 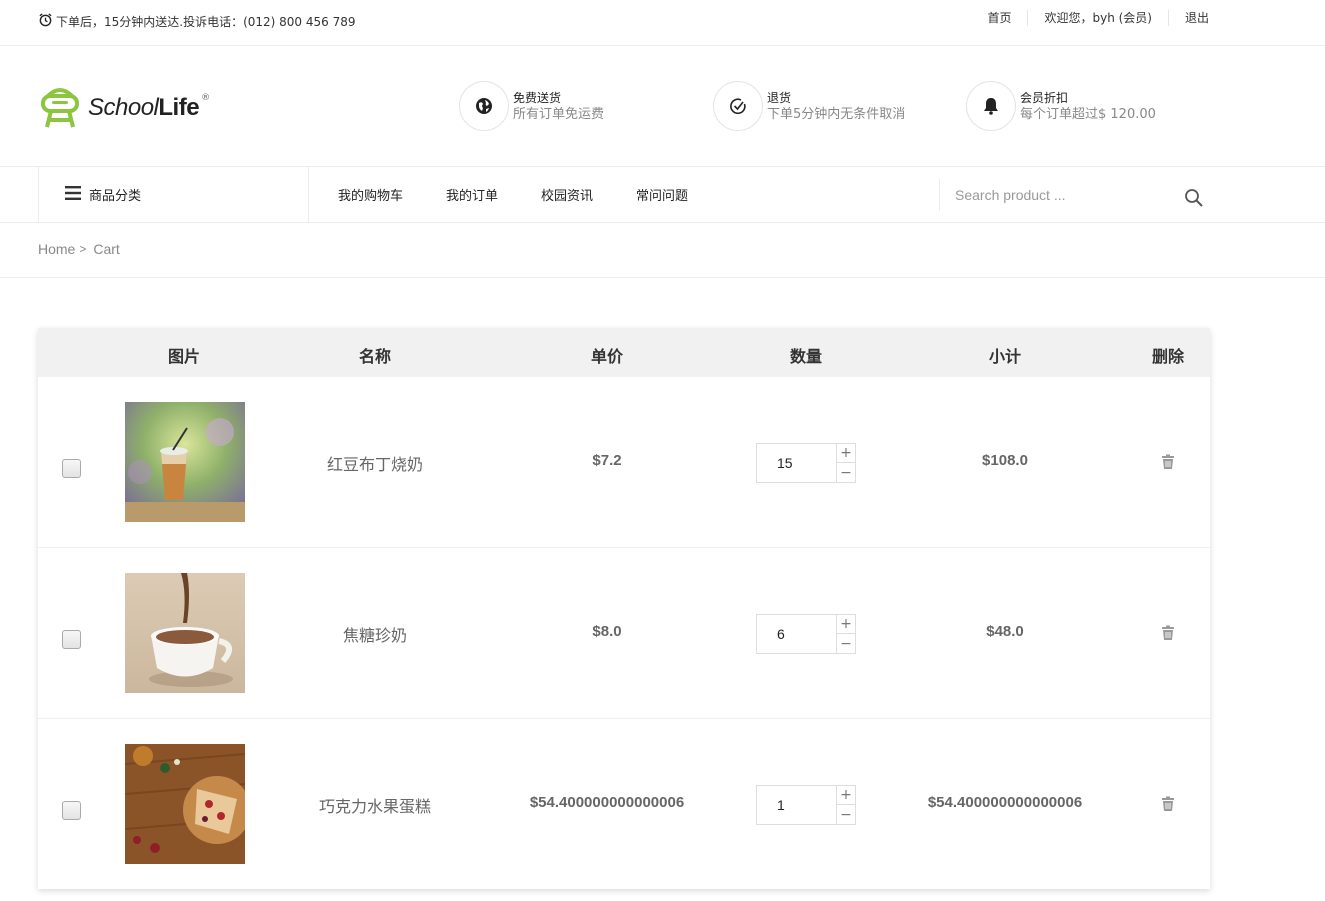 What do you see at coordinates (534, 194) in the screenshot?
I see `nav-menu: 我的购物车 我的订单 校园资讯 常问问题` at bounding box center [534, 194].